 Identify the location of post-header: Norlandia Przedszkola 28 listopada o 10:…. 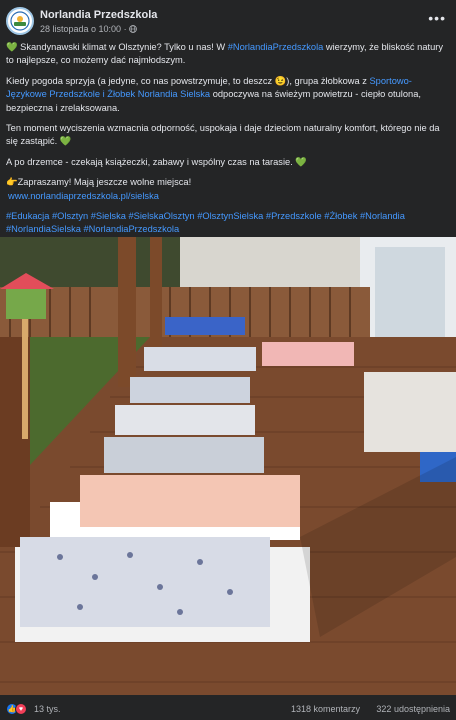
(228, 21).